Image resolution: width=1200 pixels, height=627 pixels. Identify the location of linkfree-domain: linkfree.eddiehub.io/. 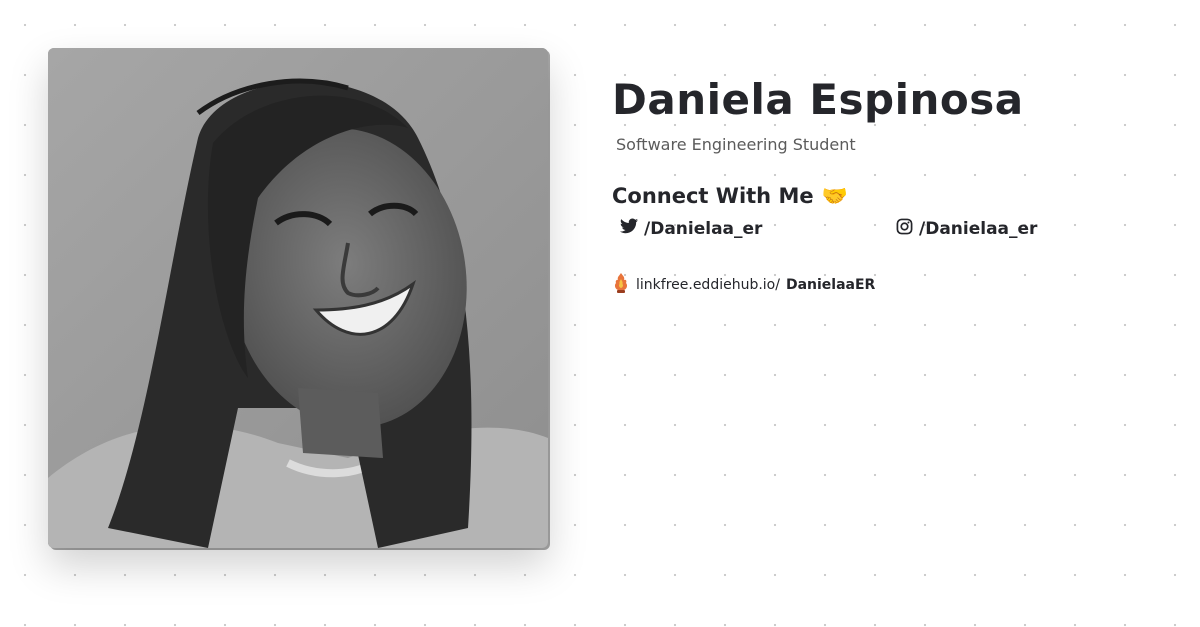
(708, 285).